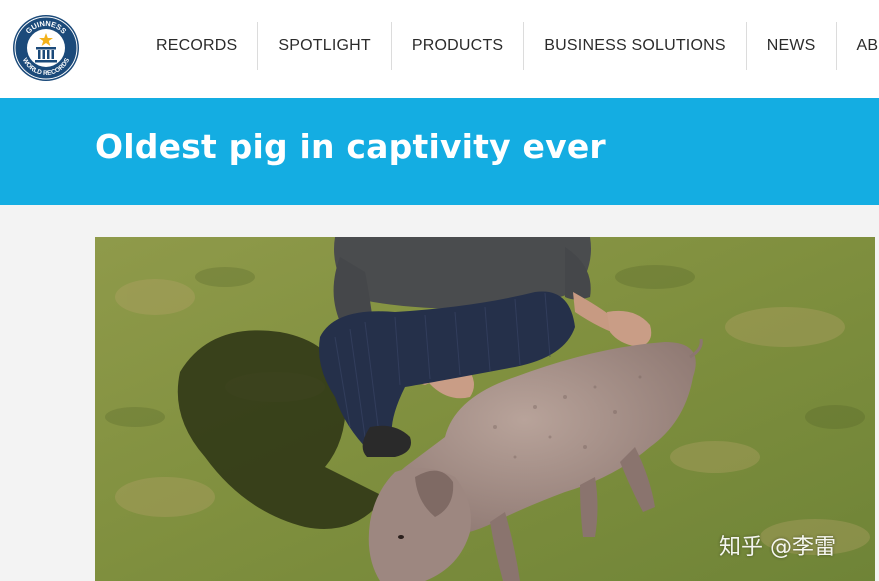  I want to click on gwr-logo-icon: GUINNESS WORLD RECORDS, so click(46, 48).